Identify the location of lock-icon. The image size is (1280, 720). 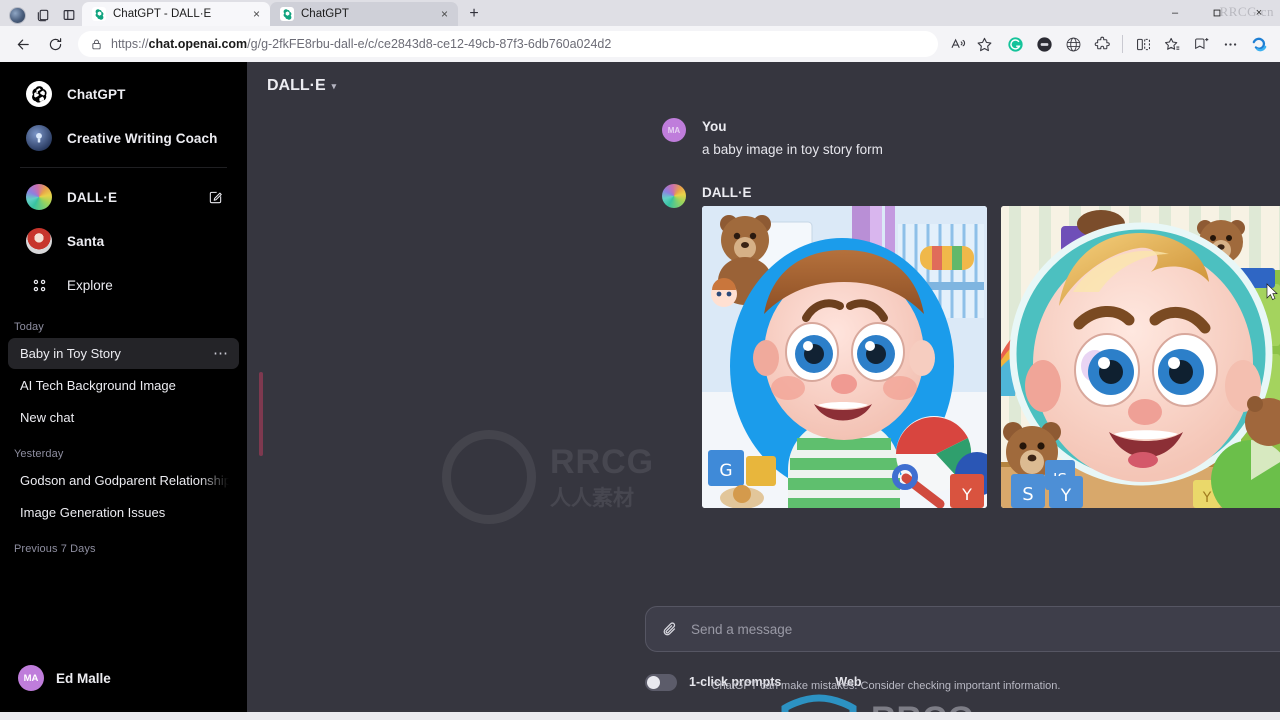
(96, 44).